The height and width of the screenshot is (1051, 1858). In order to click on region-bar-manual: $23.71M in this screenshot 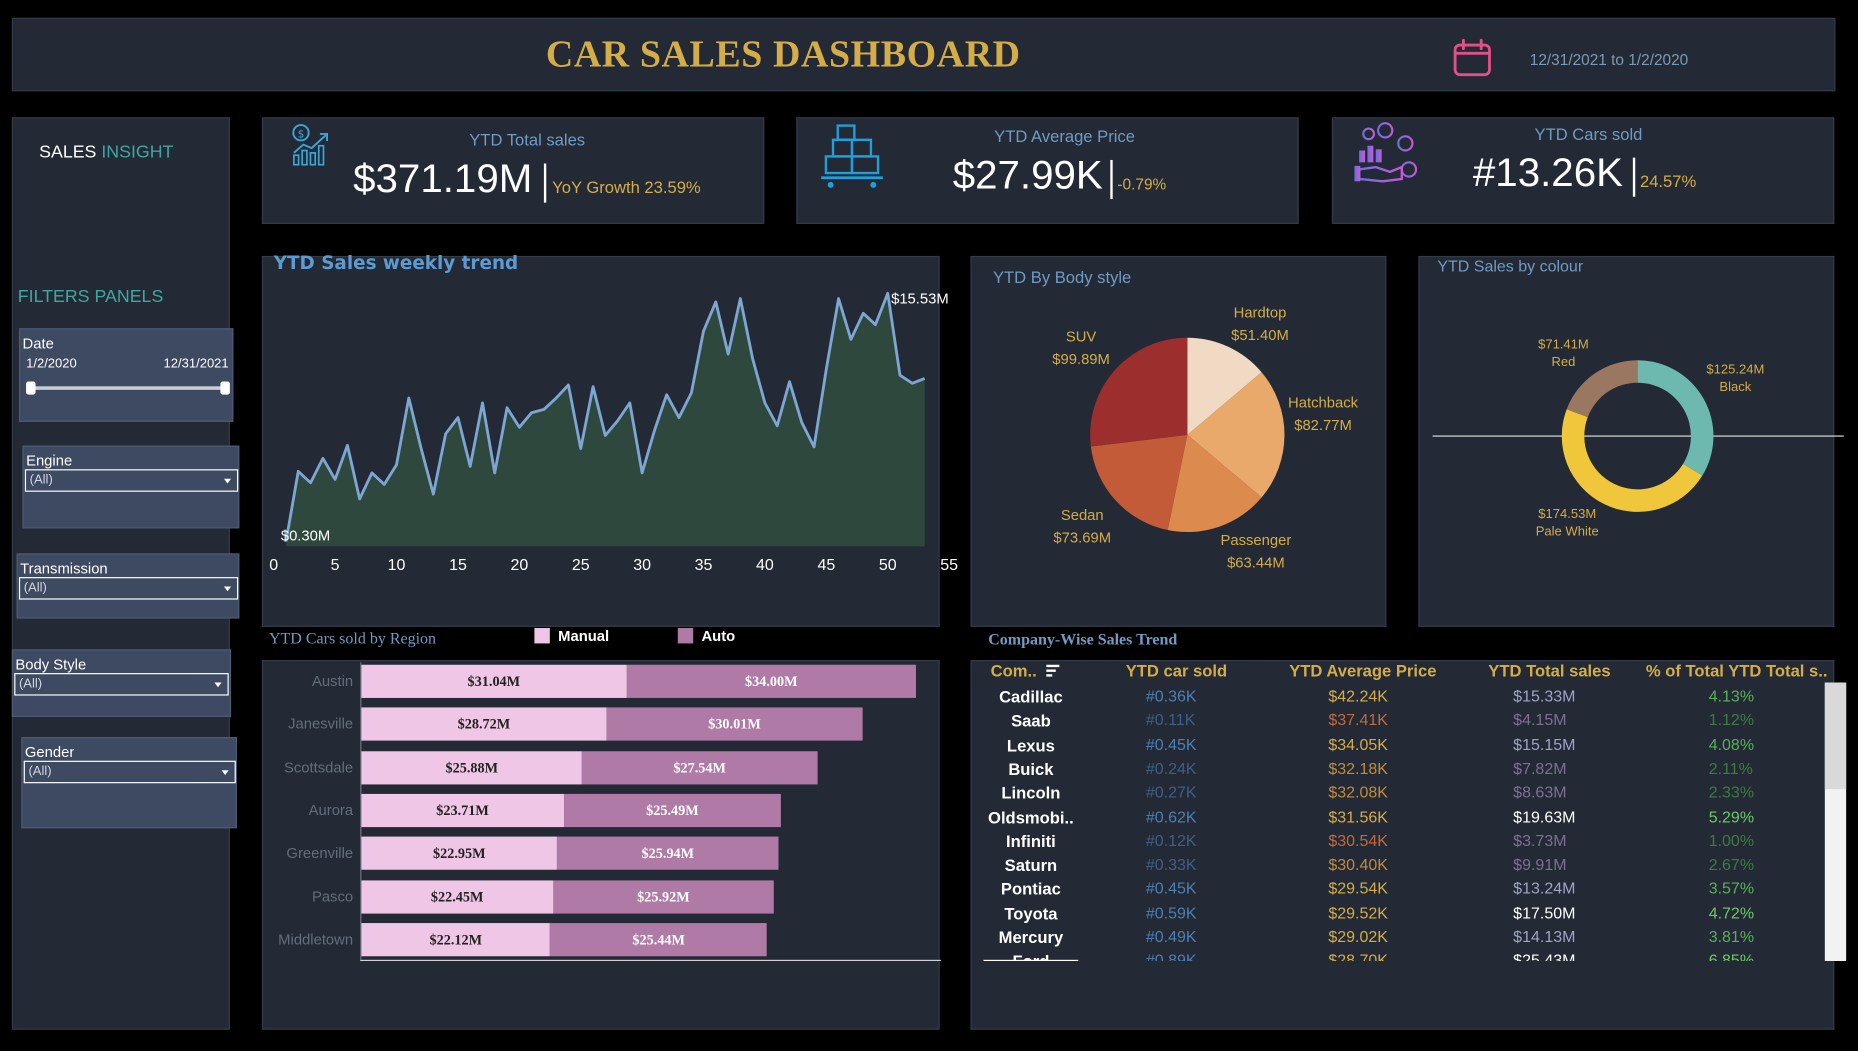, I will do `click(462, 810)`.